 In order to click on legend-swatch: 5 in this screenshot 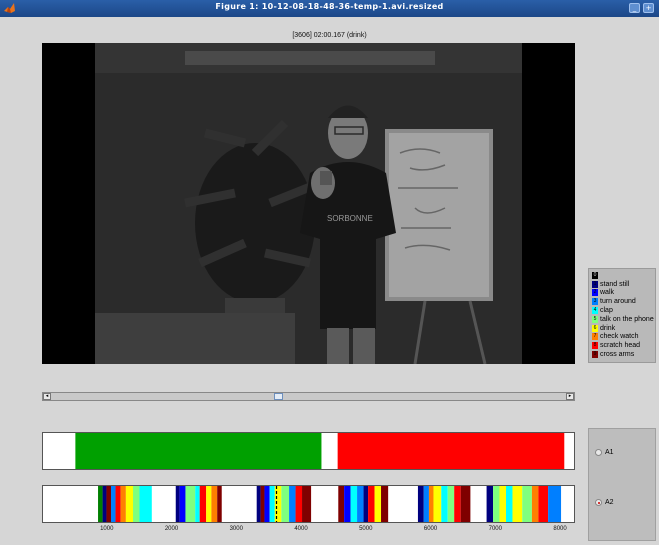, I will do `click(595, 319)`.